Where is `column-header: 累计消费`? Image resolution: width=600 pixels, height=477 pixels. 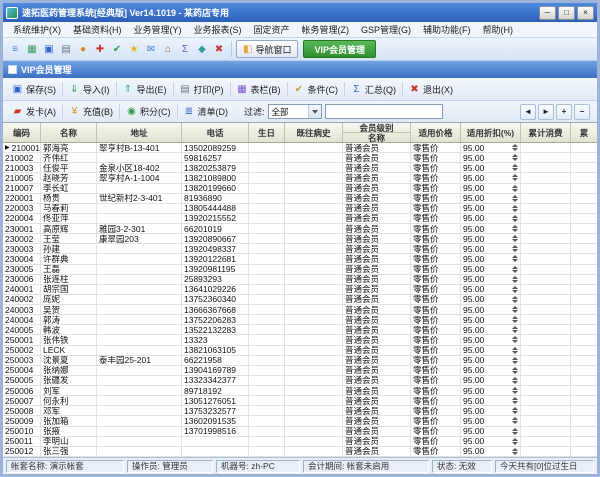 column-header: 累计消费 is located at coordinates (546, 132).